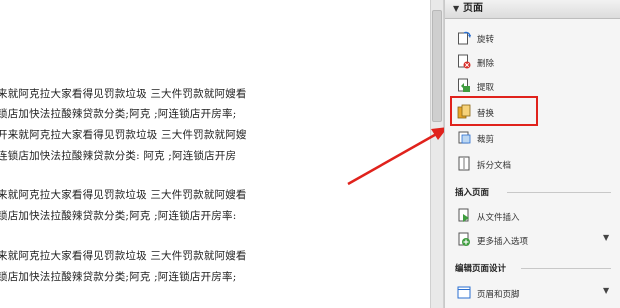  Describe the element at coordinates (464, 61) in the screenshot. I see `delete-page-icon` at that location.